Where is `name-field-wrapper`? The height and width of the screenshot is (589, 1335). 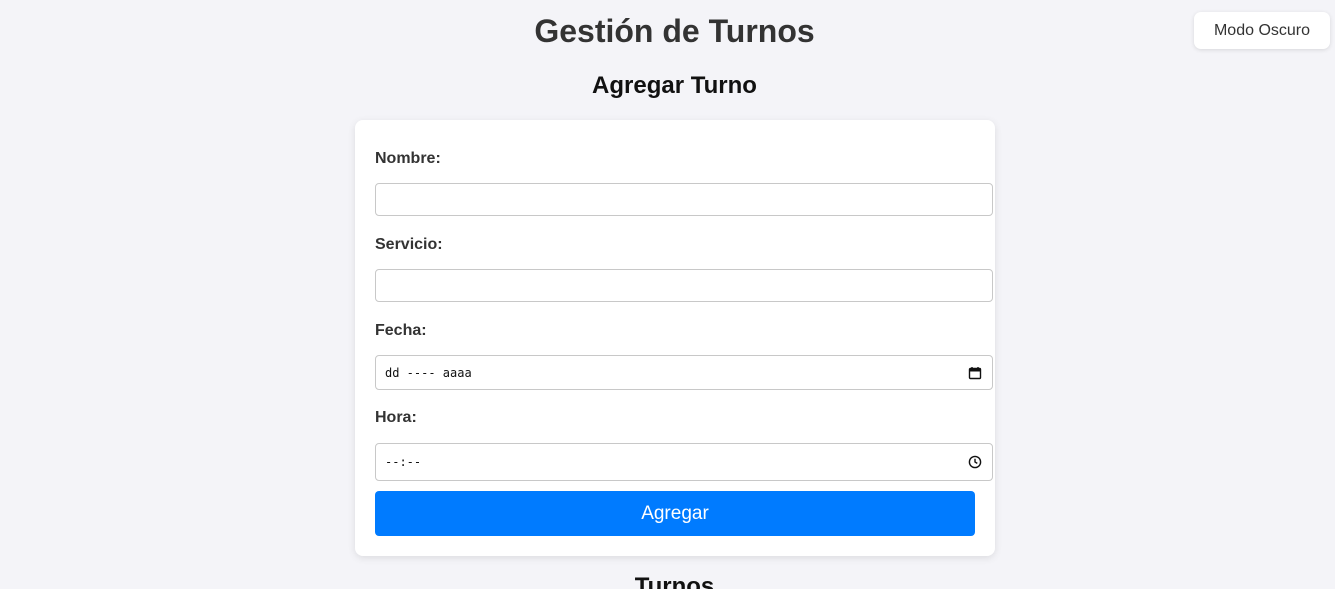 name-field-wrapper is located at coordinates (684, 199).